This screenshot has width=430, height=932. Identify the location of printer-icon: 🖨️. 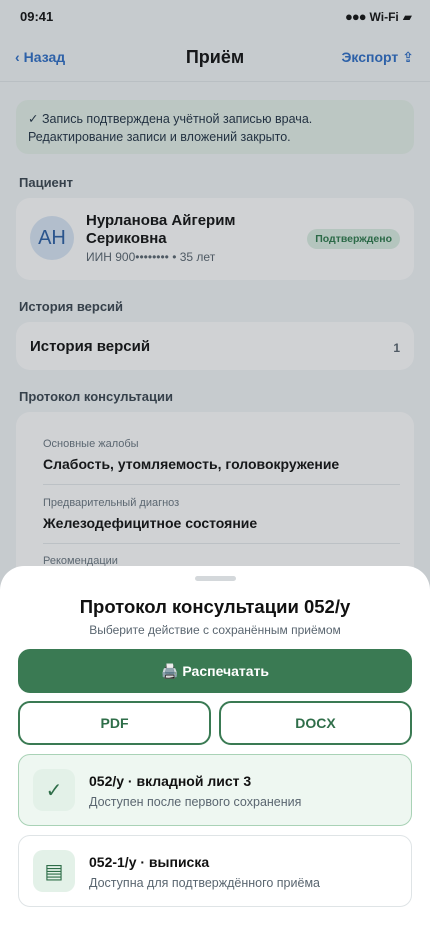
(169, 670).